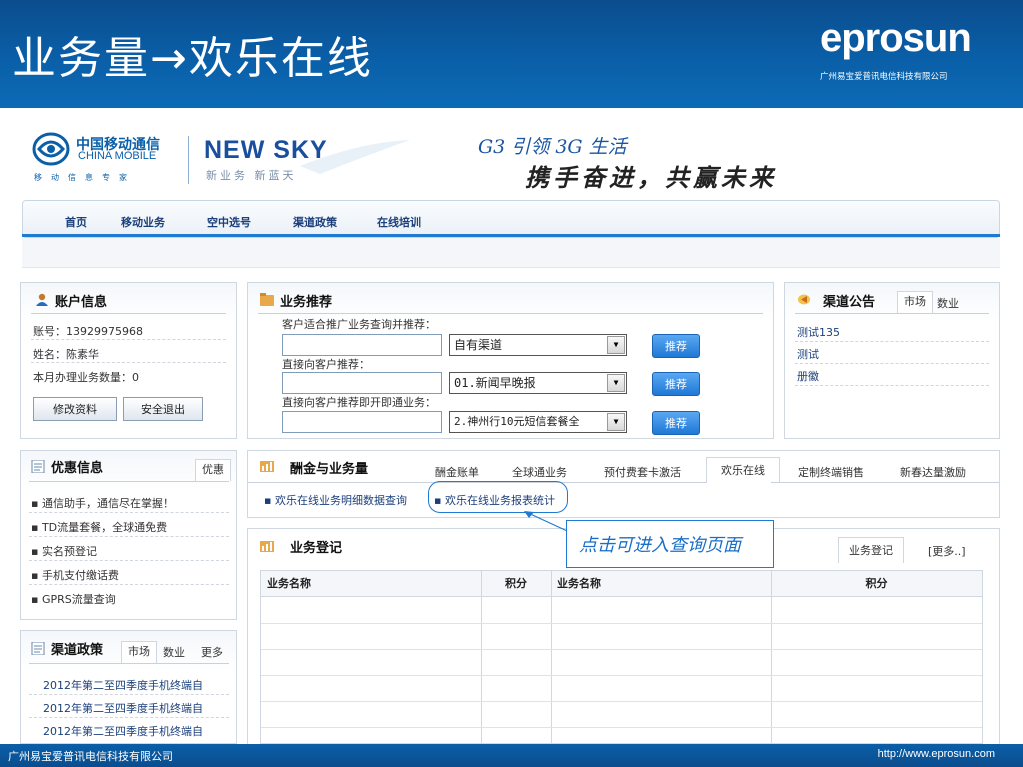 The height and width of the screenshot is (767, 1023). I want to click on account-name: 姓名：陈素华, so click(66, 354).